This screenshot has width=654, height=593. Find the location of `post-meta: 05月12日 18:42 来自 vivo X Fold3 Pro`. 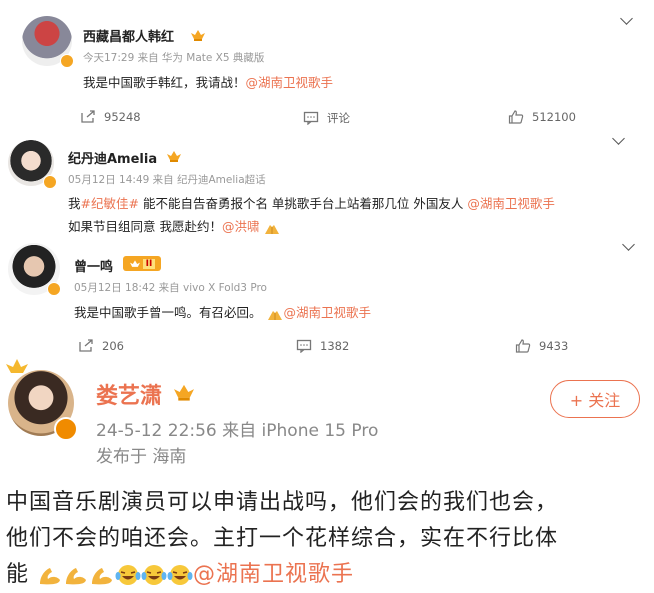

post-meta: 05月12日 18:42 来自 vivo X Fold3 Pro is located at coordinates (170, 288).